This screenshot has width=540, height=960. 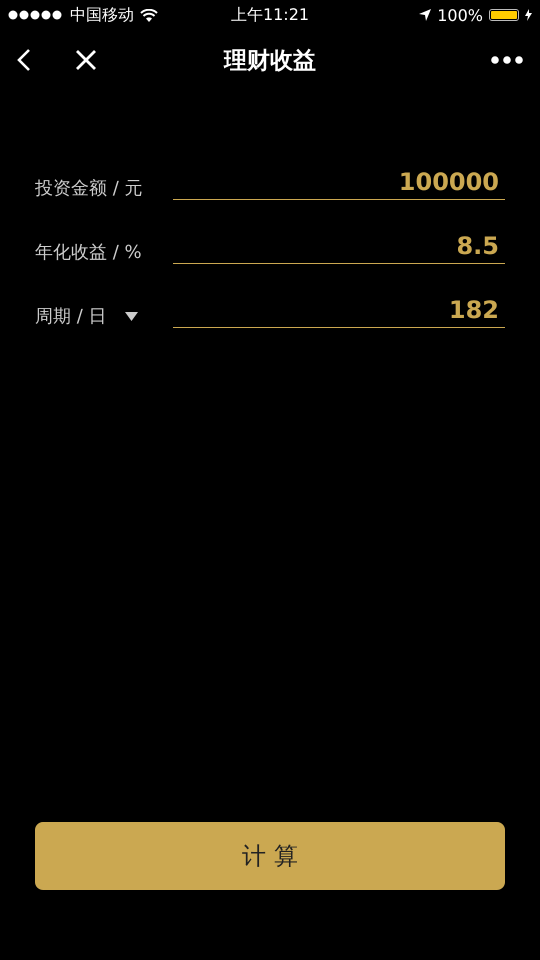 I want to click on charging-icon, so click(x=528, y=15).